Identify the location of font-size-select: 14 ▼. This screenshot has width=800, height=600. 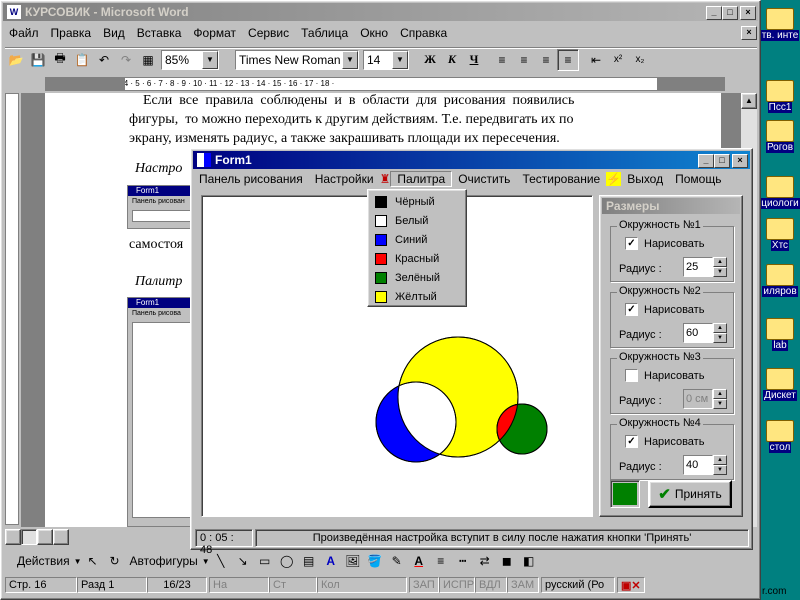
(386, 59).